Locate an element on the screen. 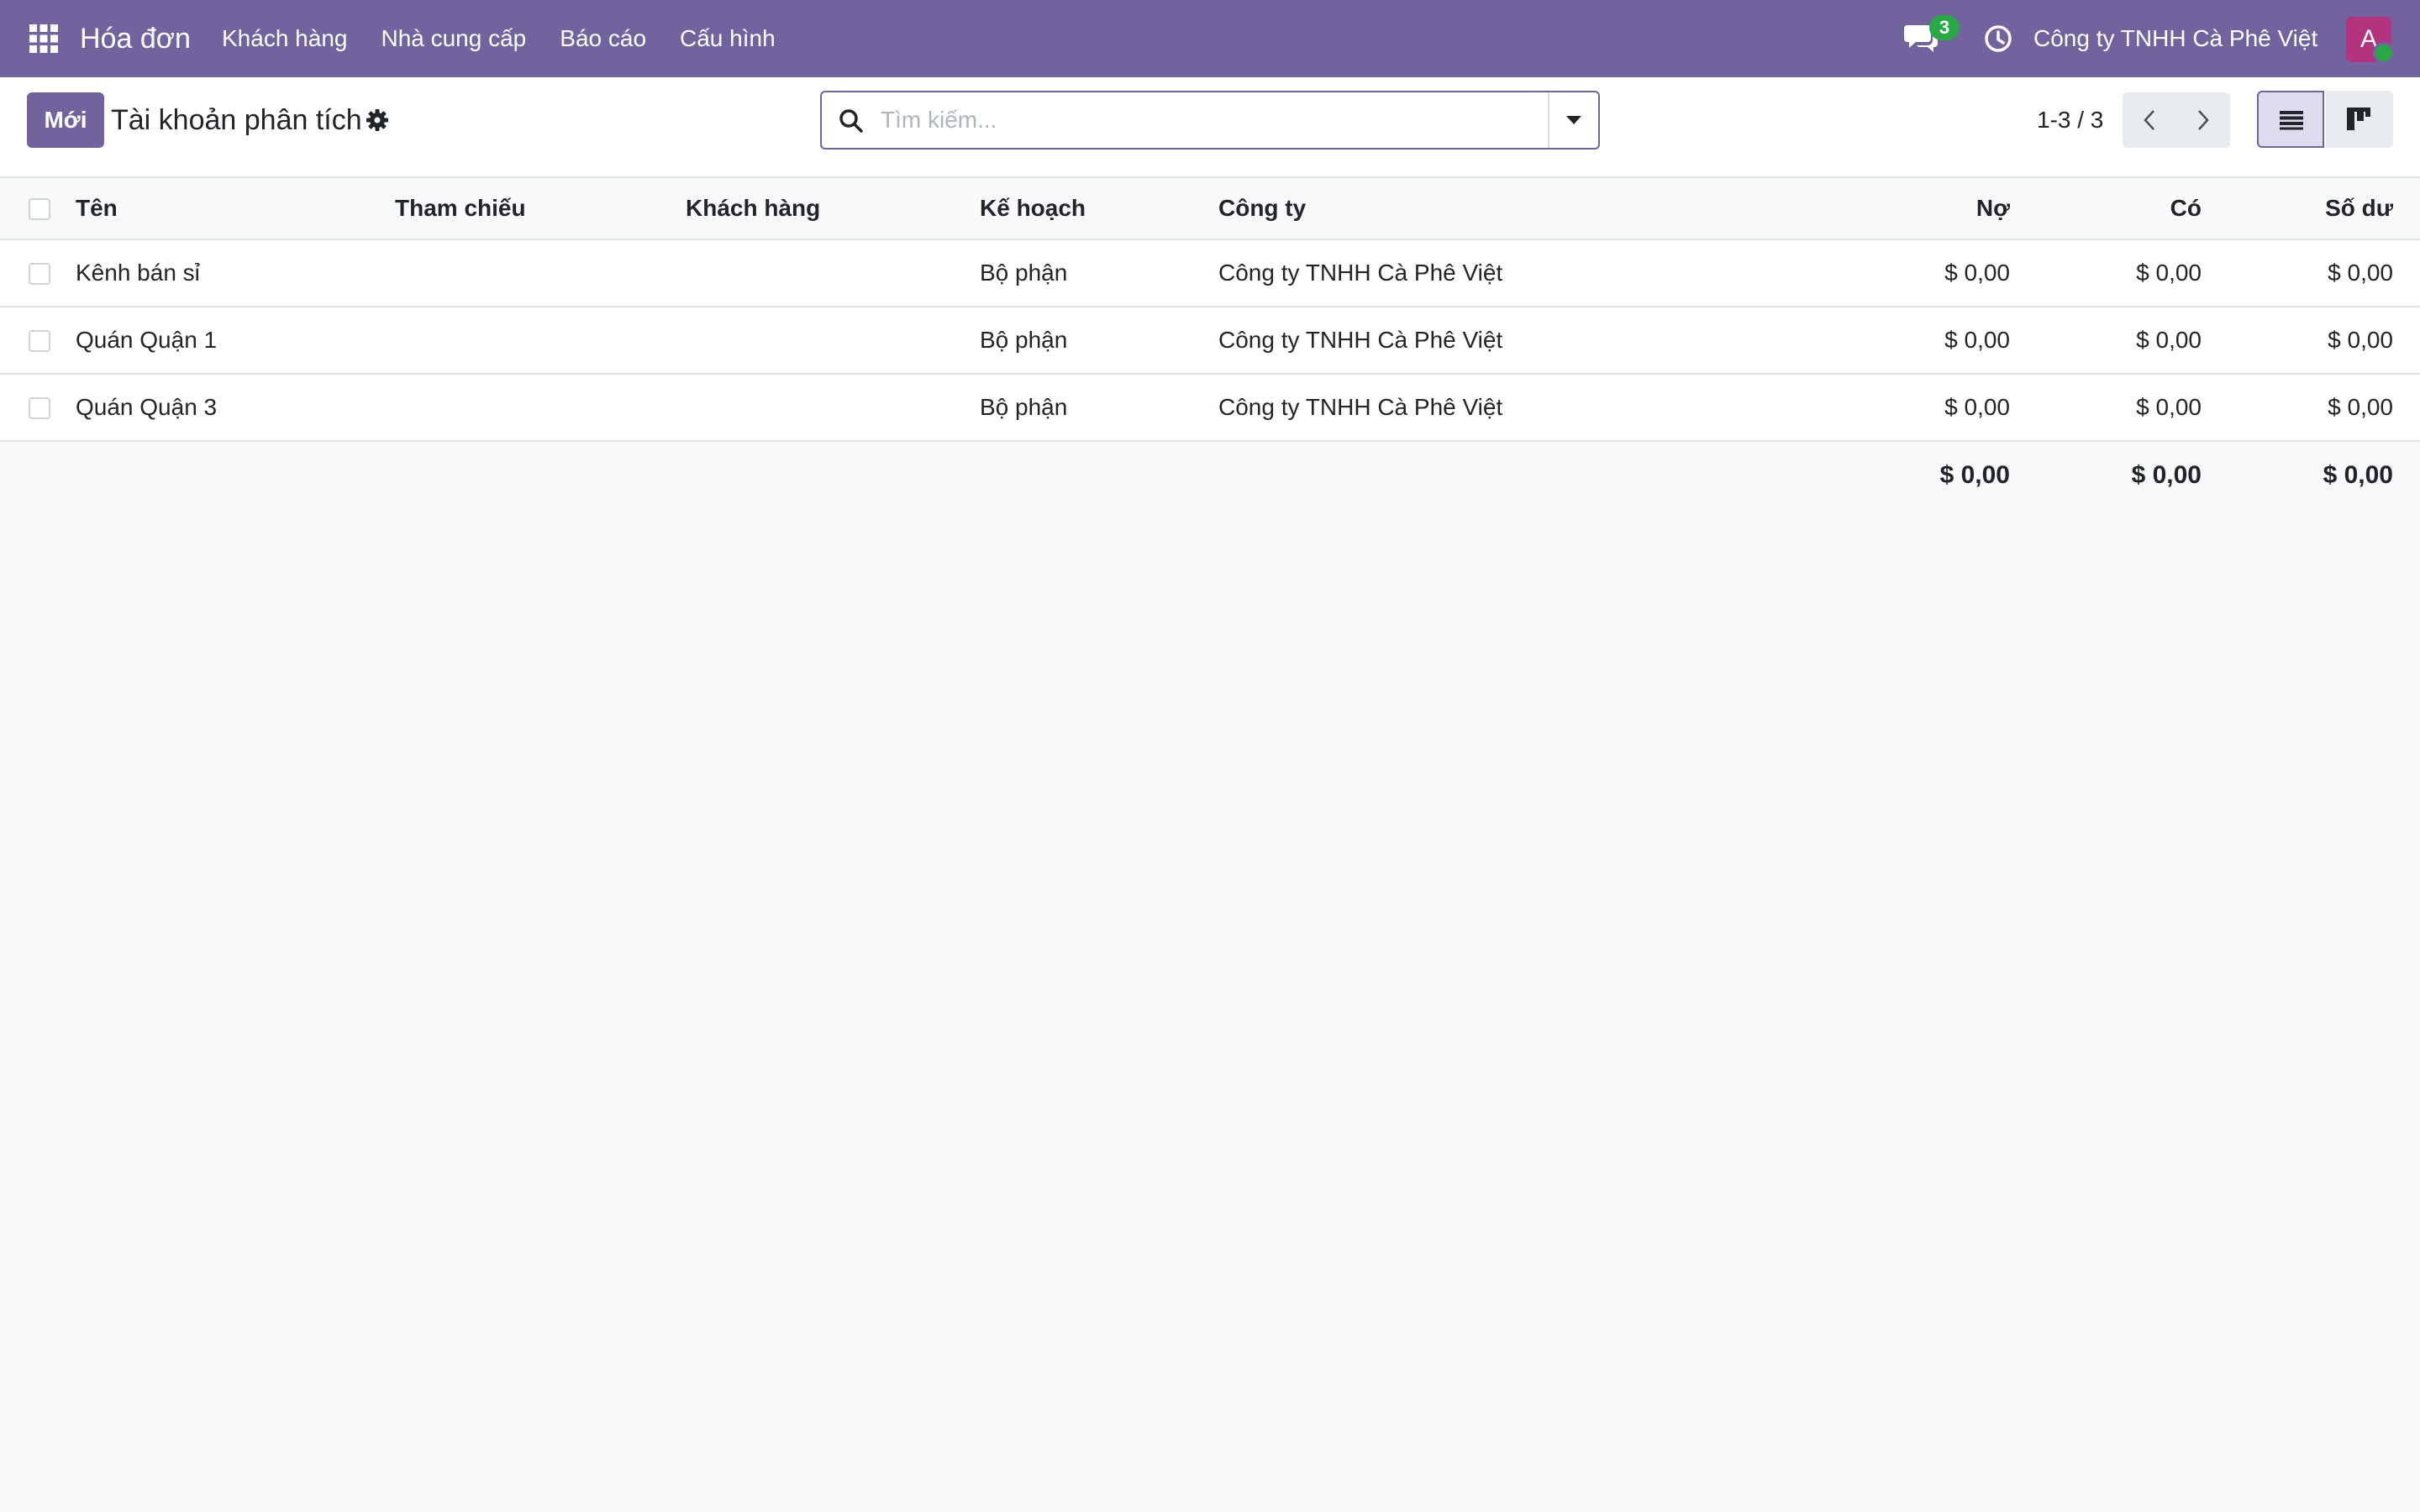 The image size is (2420, 1512). column-header-name: Tên is located at coordinates (97, 208).